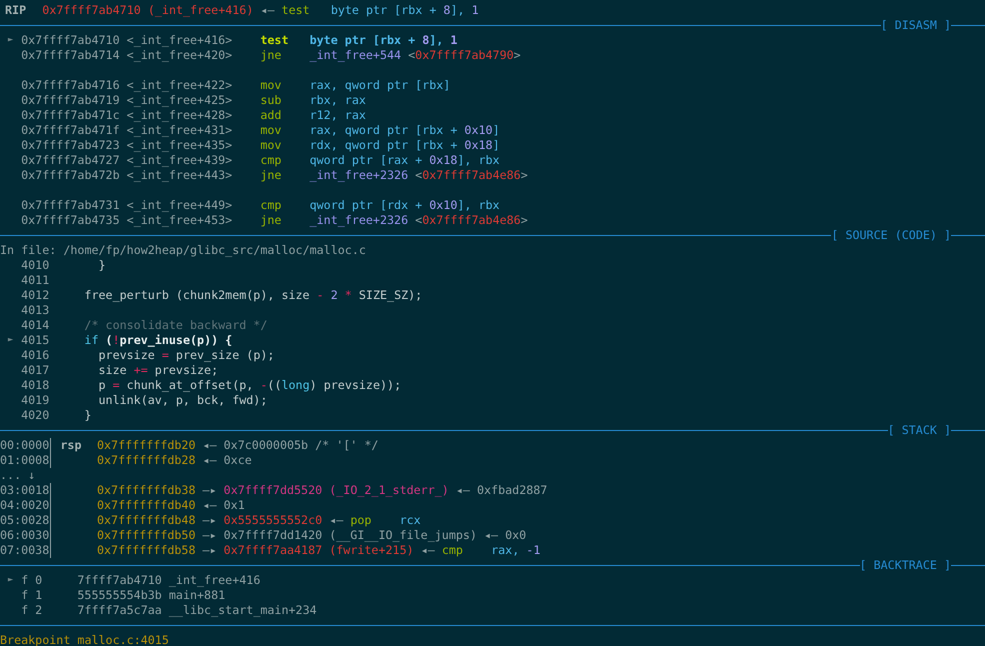  Describe the element at coordinates (18, 475) in the screenshot. I see `value-text: ... ↓` at that location.